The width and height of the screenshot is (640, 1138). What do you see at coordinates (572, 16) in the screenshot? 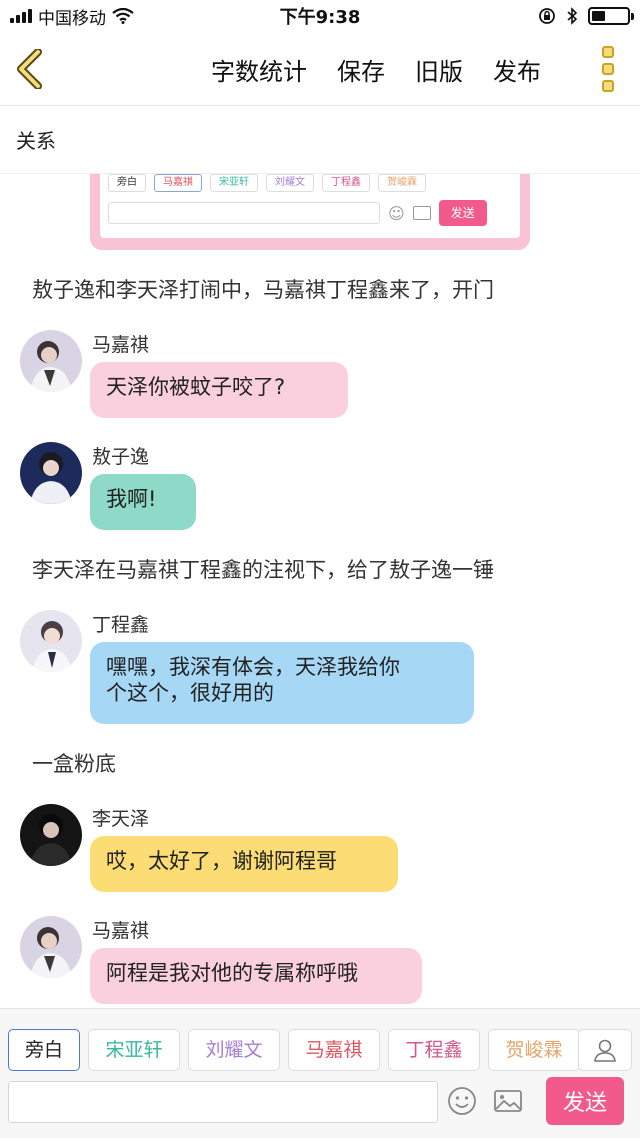
I see `bluetooth-icon` at bounding box center [572, 16].